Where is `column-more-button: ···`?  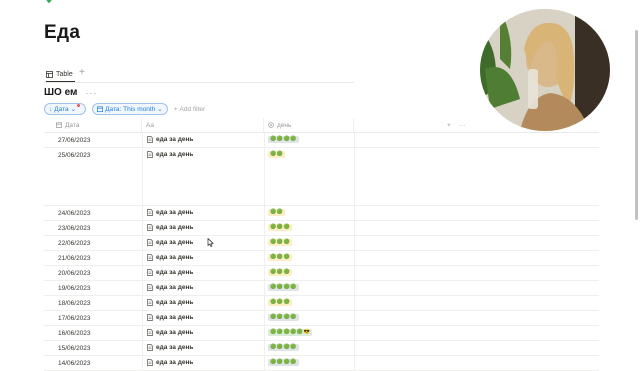
column-more-button: ··· is located at coordinates (462, 125).